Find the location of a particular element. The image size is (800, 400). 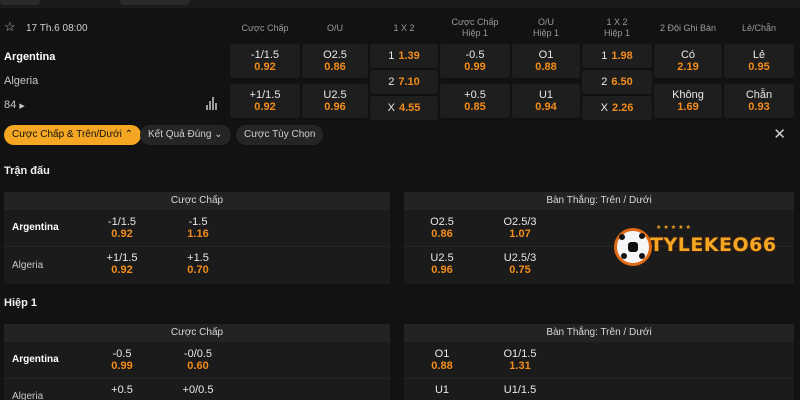

odds-cell-1-h1: 1 1.98 is located at coordinates (617, 56).